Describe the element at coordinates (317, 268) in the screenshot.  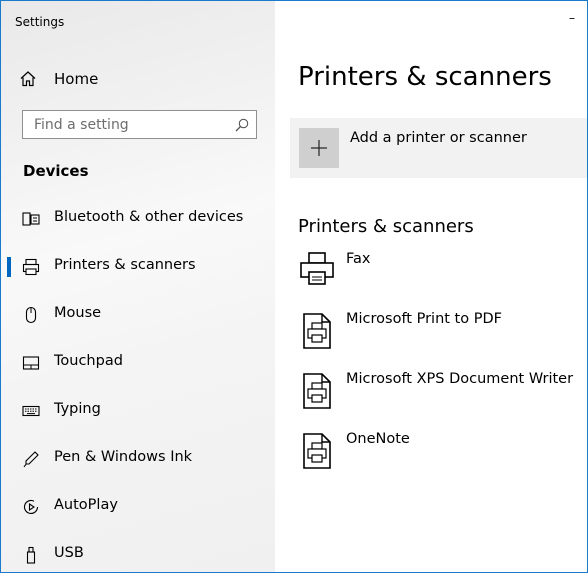
I see `fax-icon` at that location.